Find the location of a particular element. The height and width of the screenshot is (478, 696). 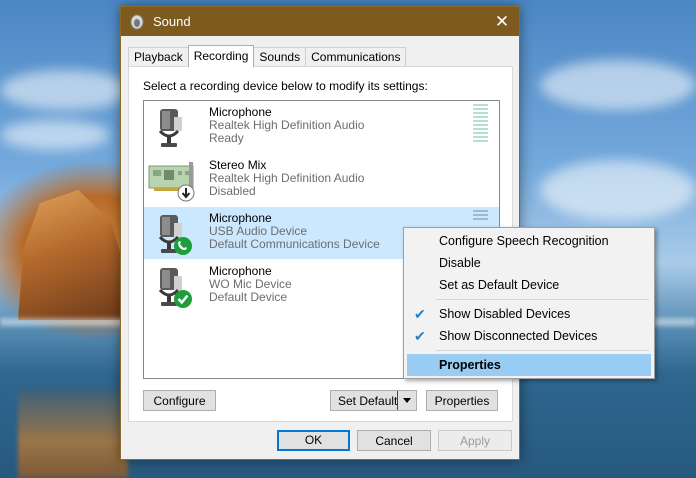

close-button: ✕ is located at coordinates (502, 21).